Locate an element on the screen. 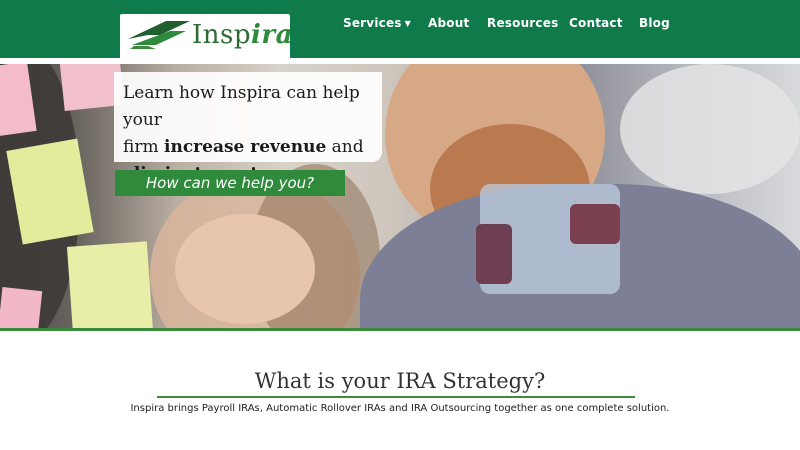  nav-item-label: Resources is located at coordinates (523, 23).